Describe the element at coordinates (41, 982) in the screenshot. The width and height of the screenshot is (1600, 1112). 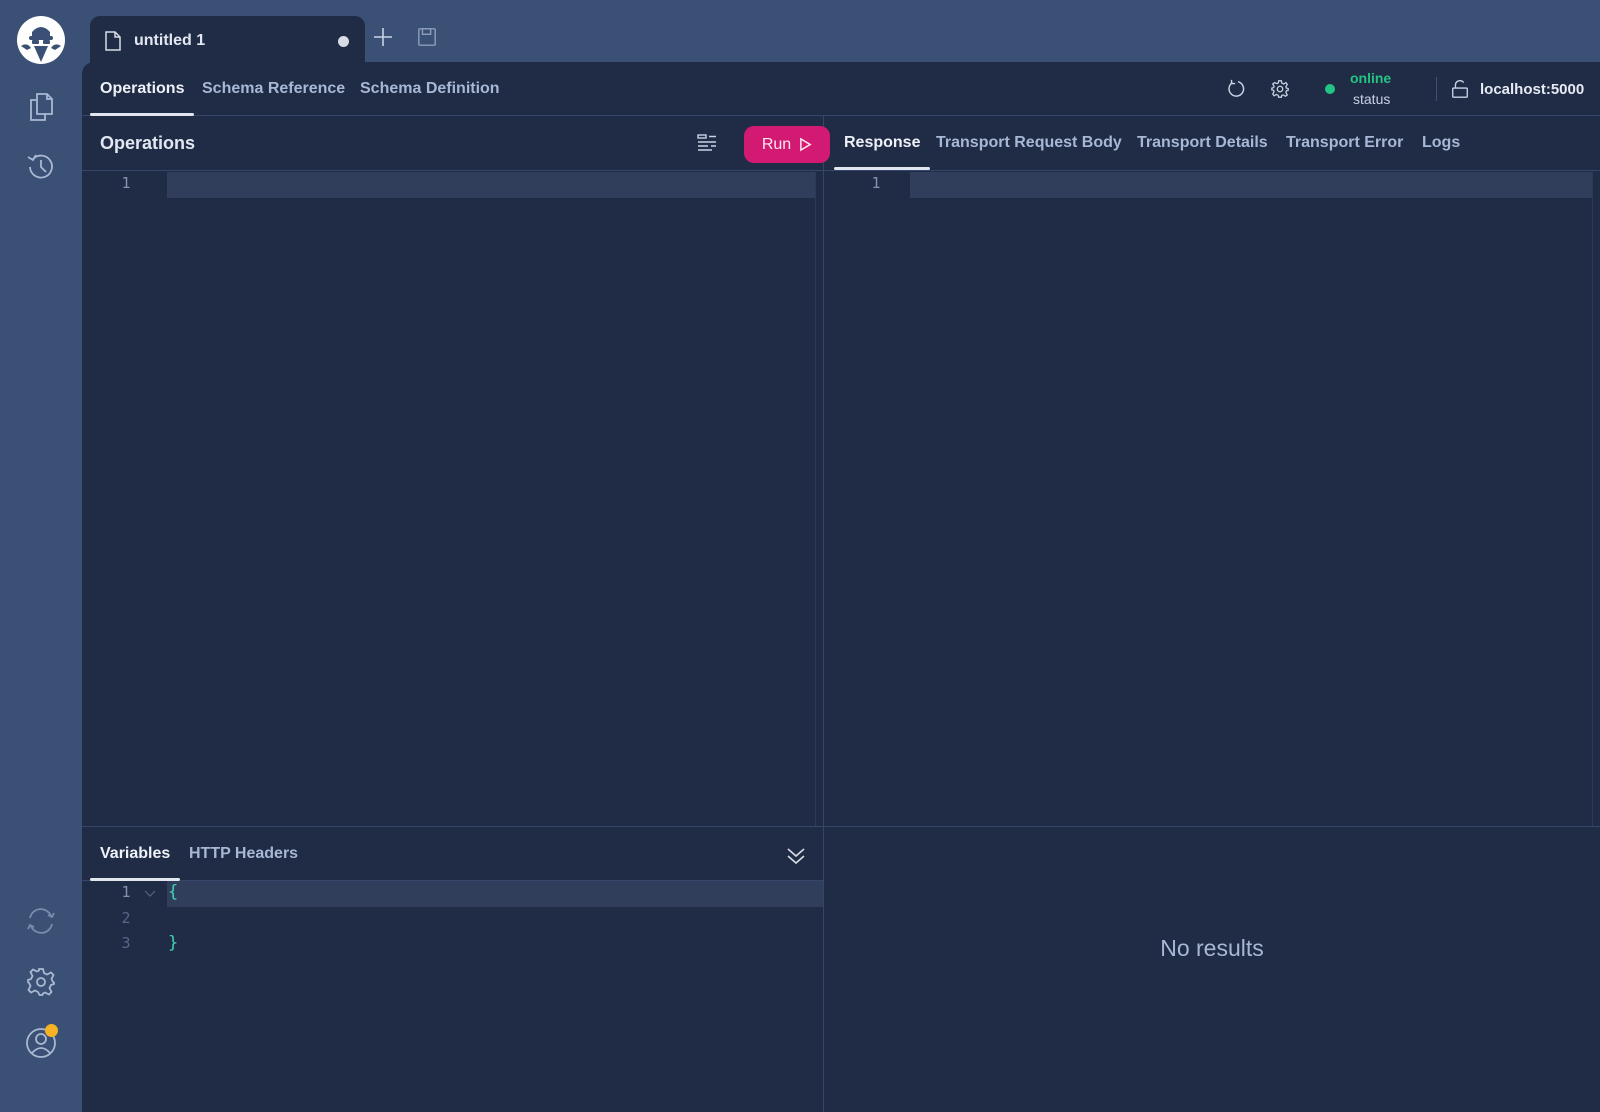
I see `settings-icon` at that location.